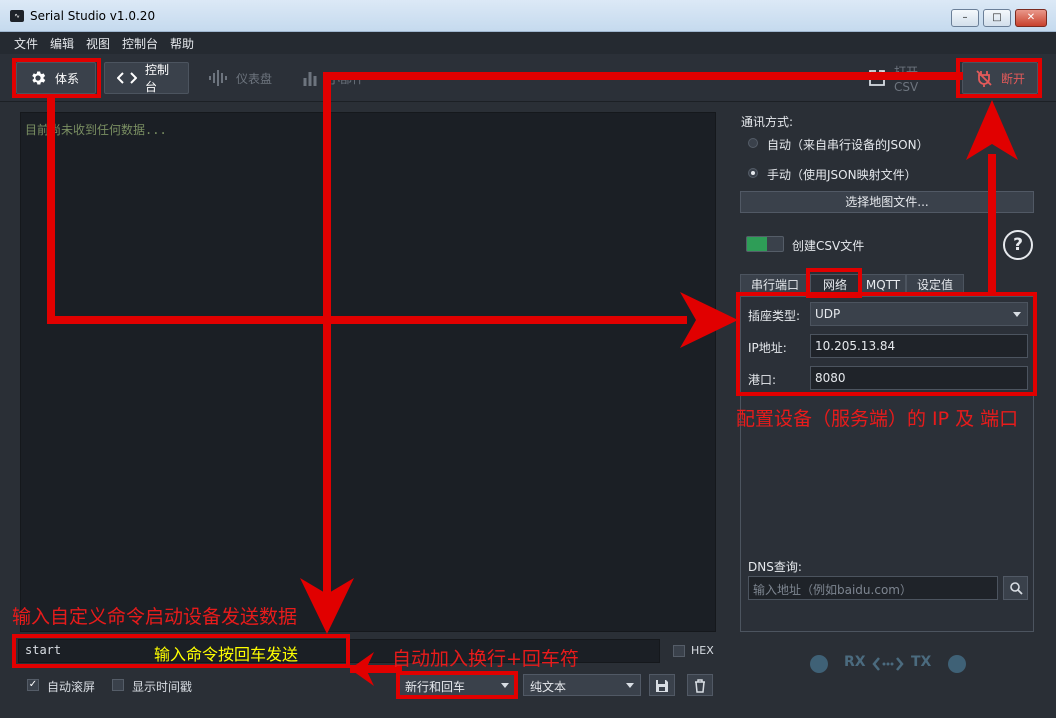  Describe the element at coordinates (828, 314) in the screenshot. I see `socket-type-value: UDP` at that location.